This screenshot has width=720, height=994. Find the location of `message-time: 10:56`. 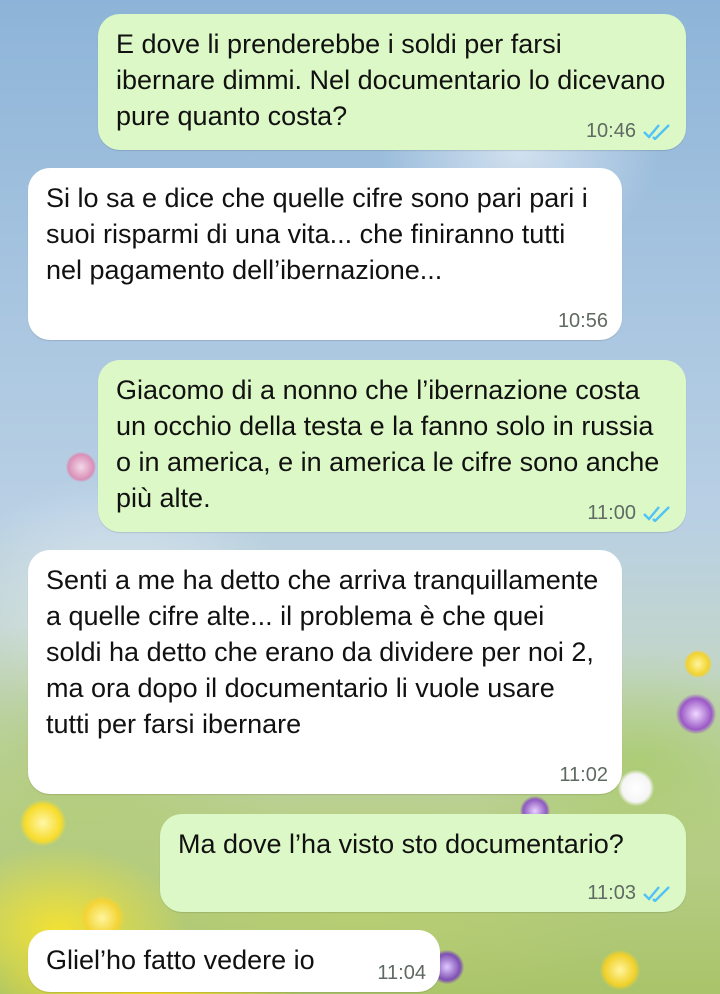

message-time: 10:56 is located at coordinates (582, 321).